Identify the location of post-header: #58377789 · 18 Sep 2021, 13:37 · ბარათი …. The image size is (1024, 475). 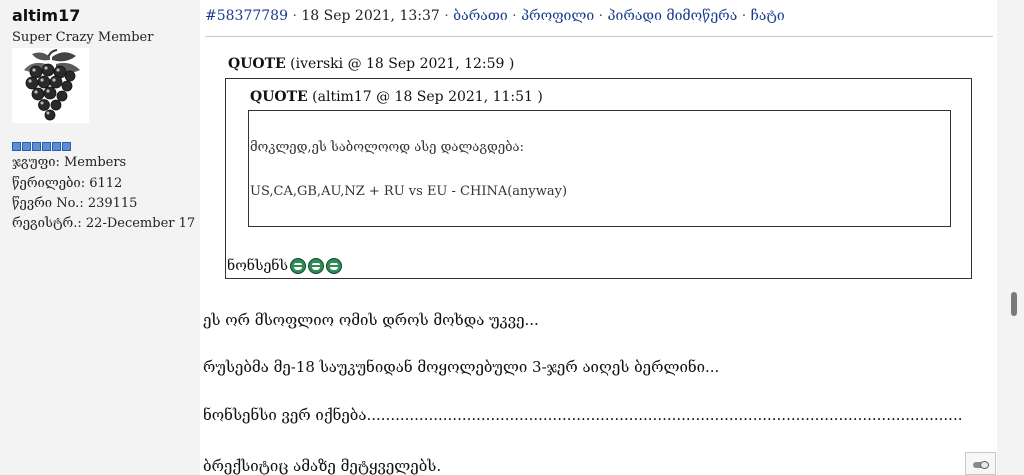
(495, 16).